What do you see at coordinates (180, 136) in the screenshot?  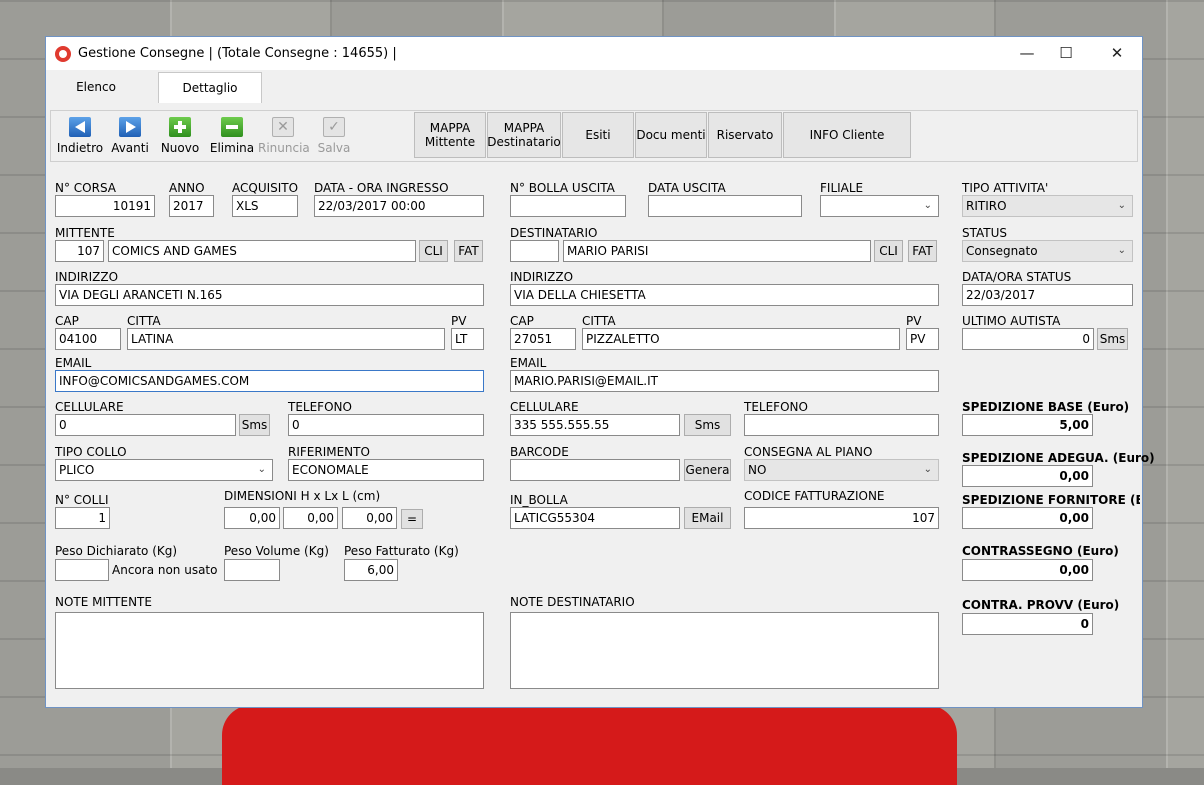 I see `nuovo-button: Nuovo` at bounding box center [180, 136].